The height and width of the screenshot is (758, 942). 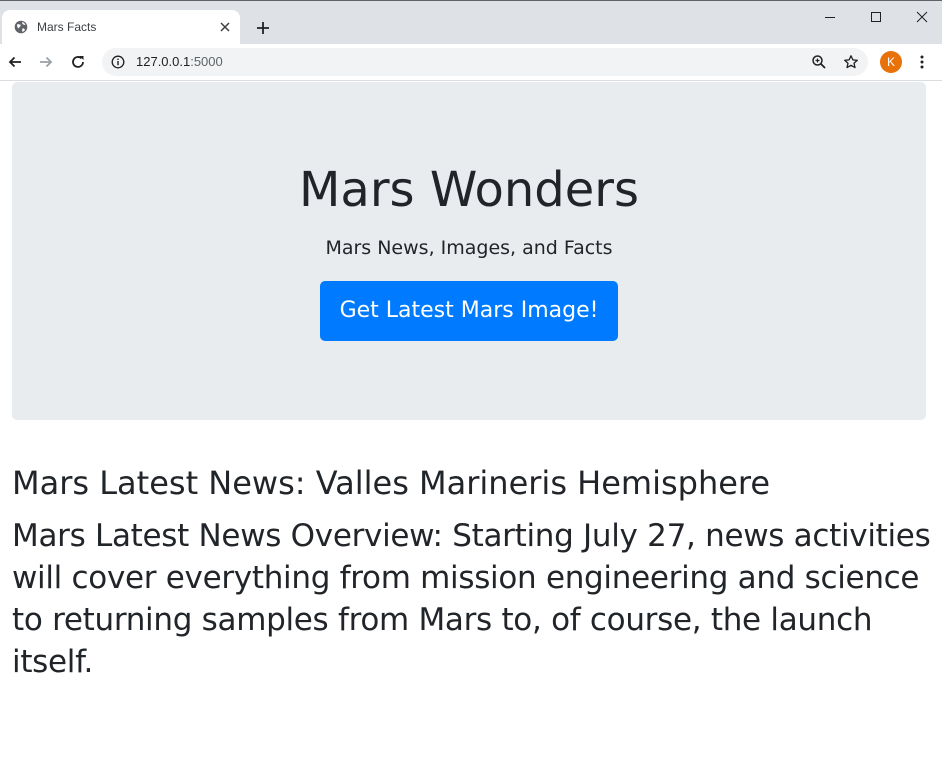 What do you see at coordinates (206, 61) in the screenshot?
I see `url-port: :5000` at bounding box center [206, 61].